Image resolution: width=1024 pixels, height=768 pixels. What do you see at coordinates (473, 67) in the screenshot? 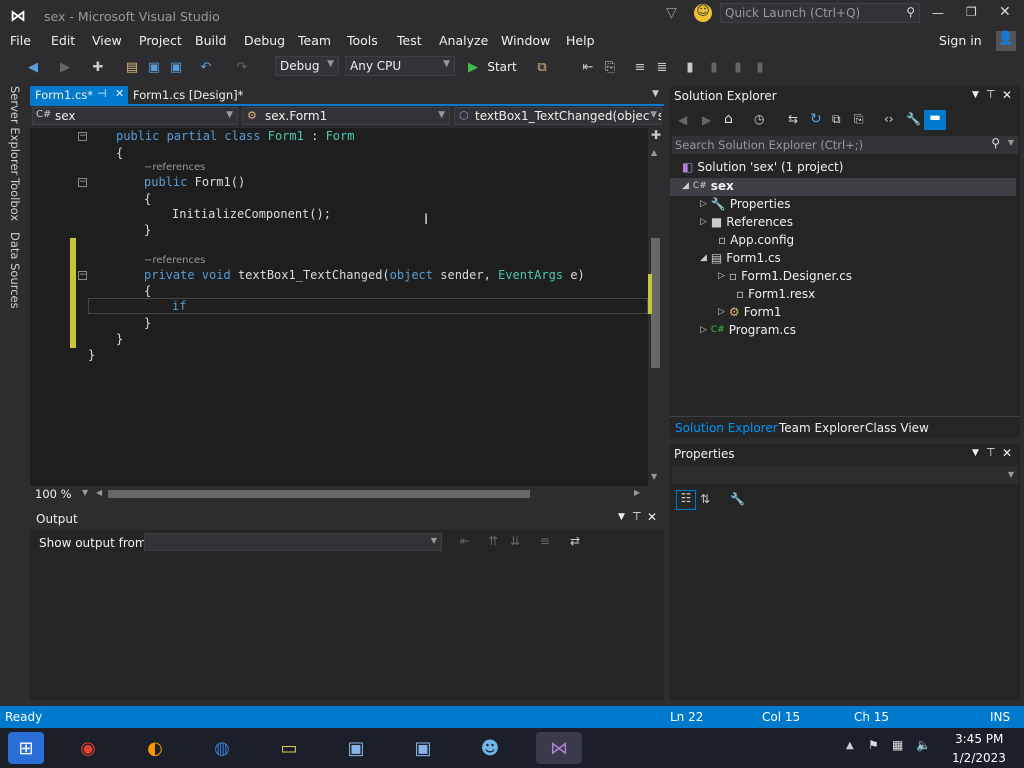
I see `start-play-icon: ▶` at bounding box center [473, 67].